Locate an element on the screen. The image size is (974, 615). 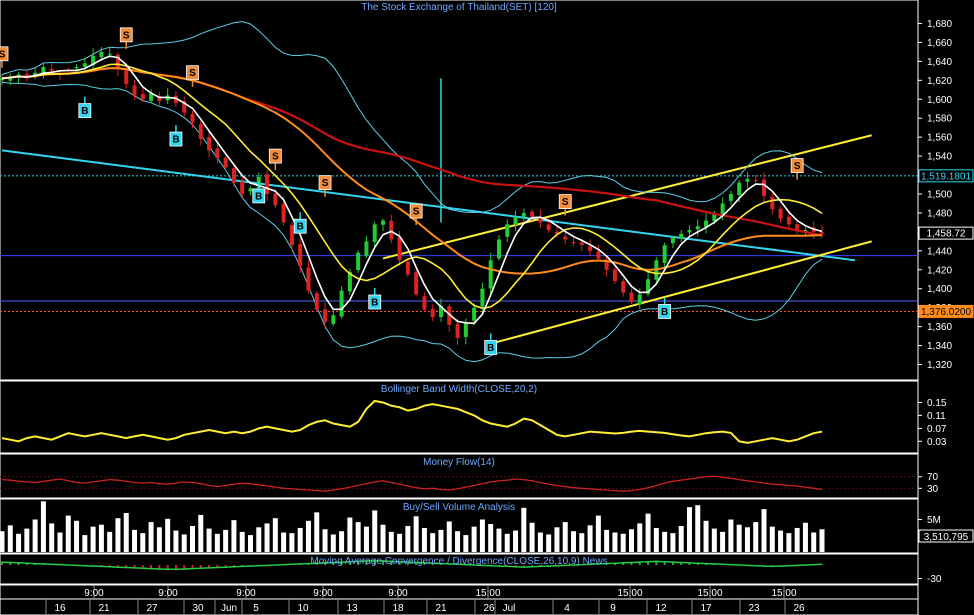
mfi-y-axis: 7030 is located at coordinates (928, 483).